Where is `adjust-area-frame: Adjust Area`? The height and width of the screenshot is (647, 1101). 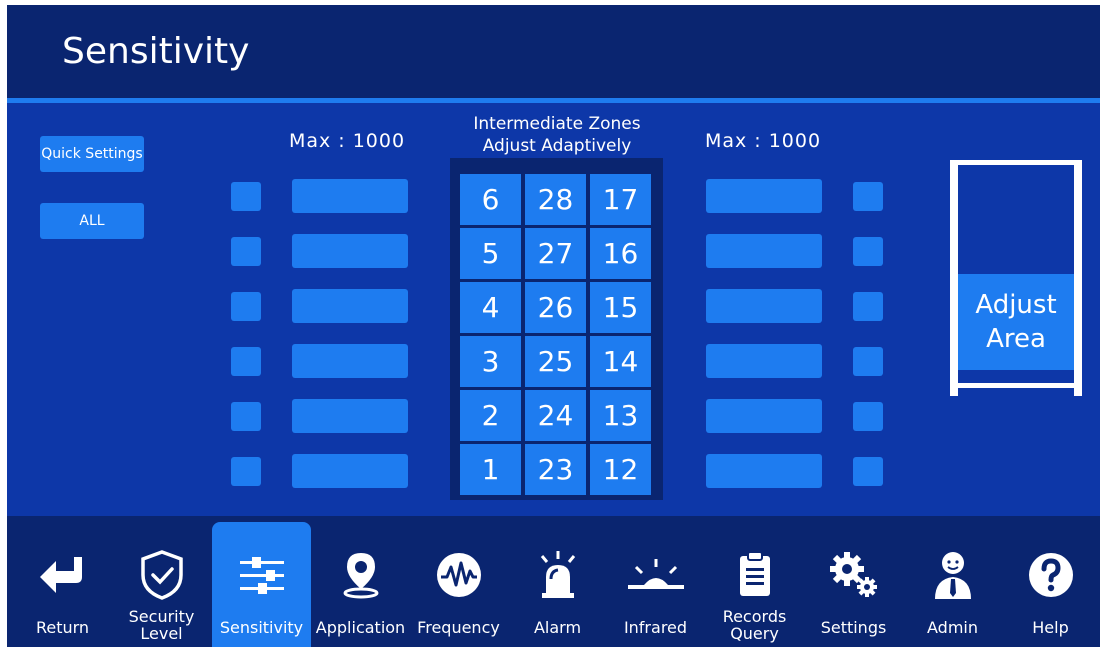 adjust-area-frame: Adjust Area is located at coordinates (1016, 278).